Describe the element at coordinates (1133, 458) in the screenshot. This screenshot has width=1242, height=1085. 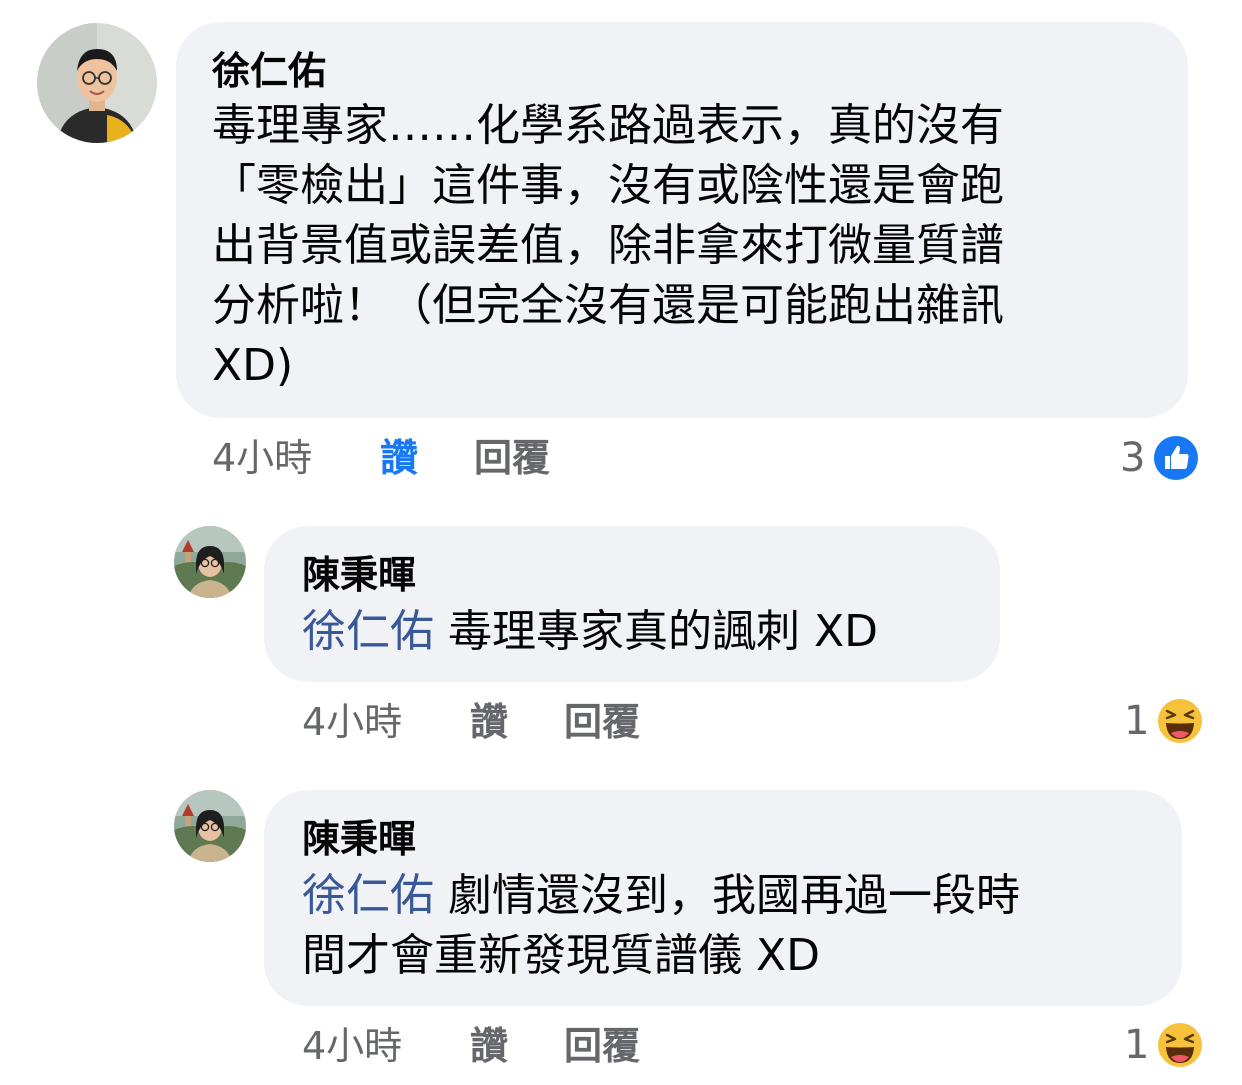
I see `reaction-count: 3` at that location.